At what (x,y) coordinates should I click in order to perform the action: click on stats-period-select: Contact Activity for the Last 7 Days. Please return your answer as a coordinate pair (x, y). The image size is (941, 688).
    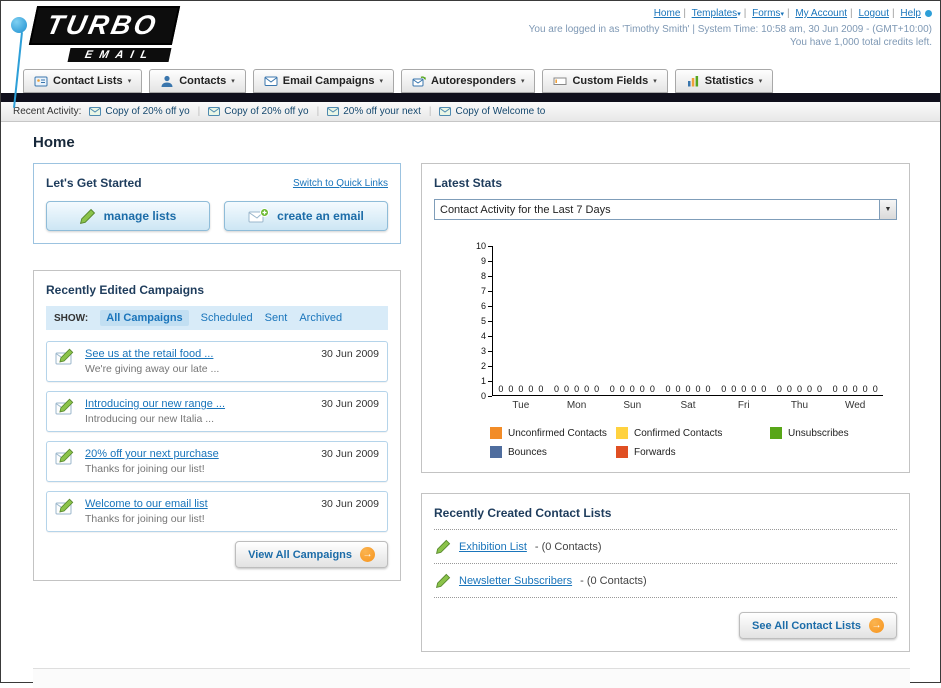
    Looking at the image, I should click on (665, 209).